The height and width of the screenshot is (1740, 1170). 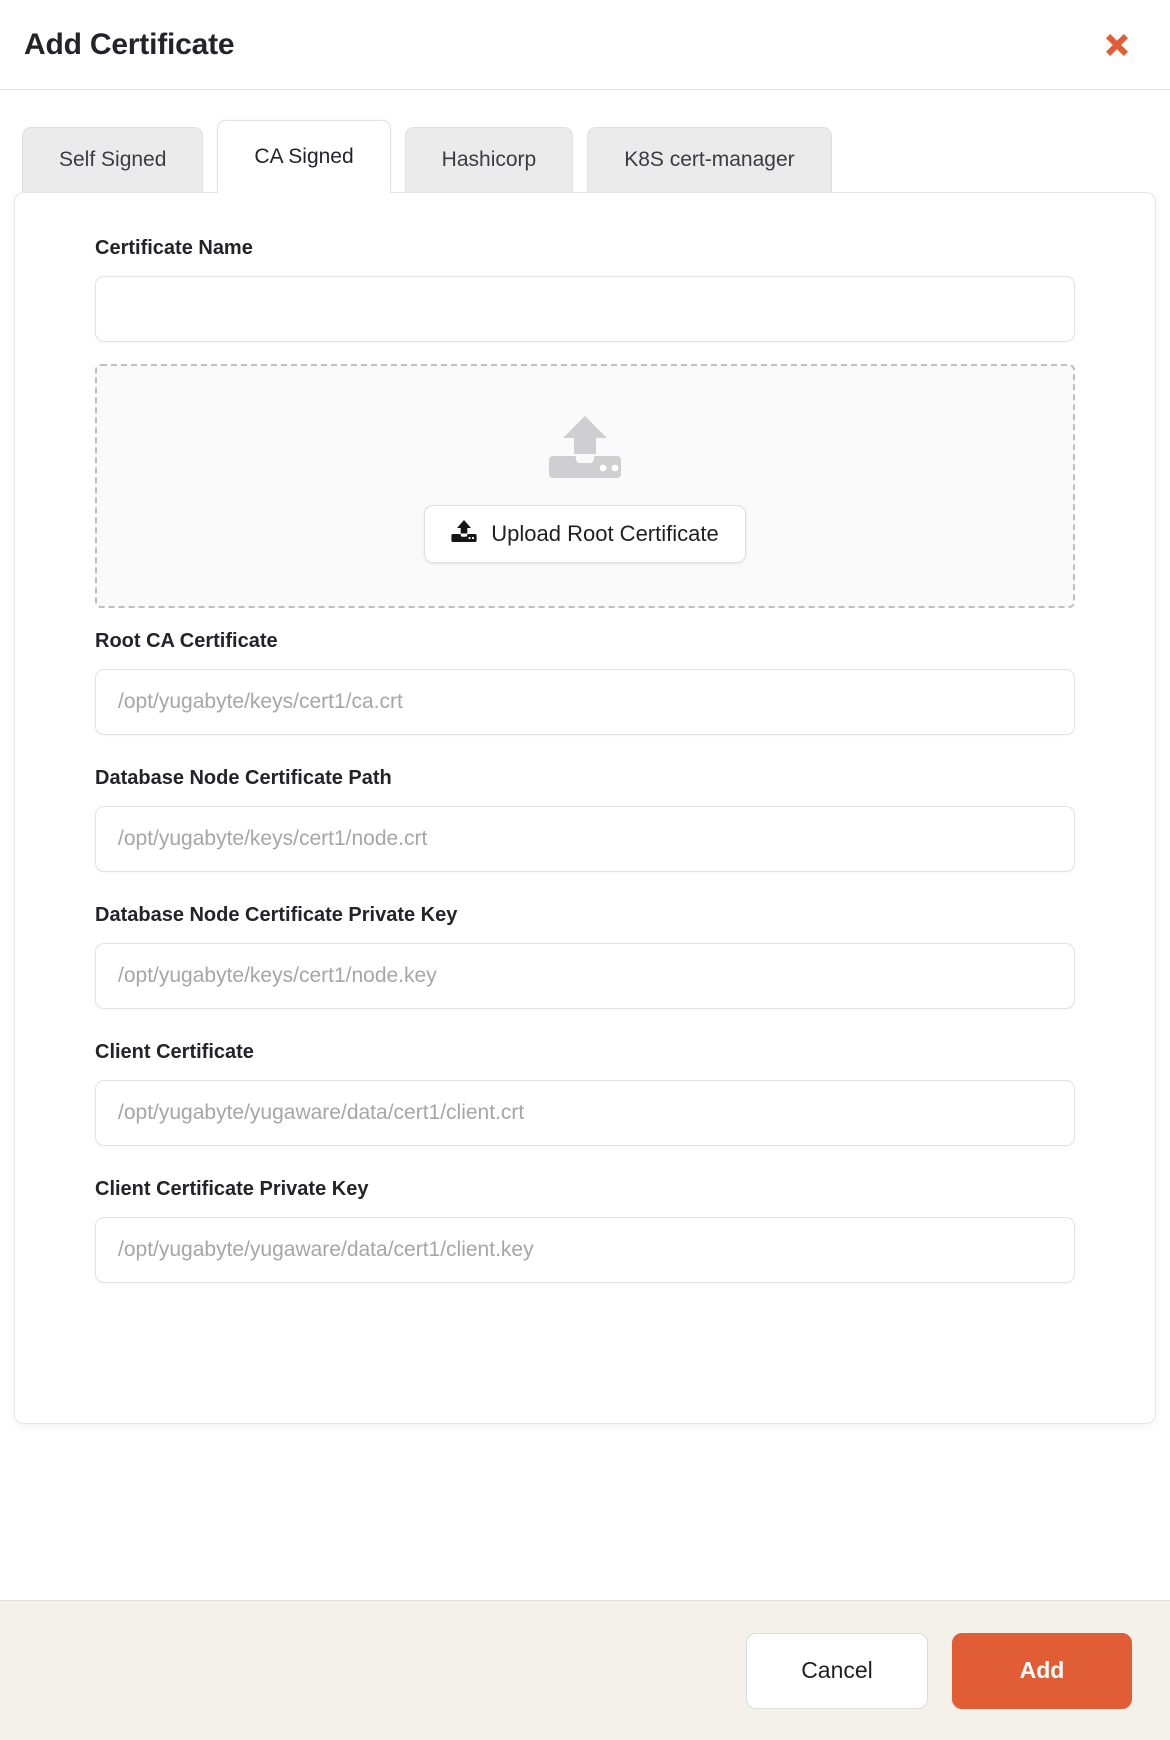 I want to click on client-certificate-label: Client Certificate, so click(x=174, y=1052).